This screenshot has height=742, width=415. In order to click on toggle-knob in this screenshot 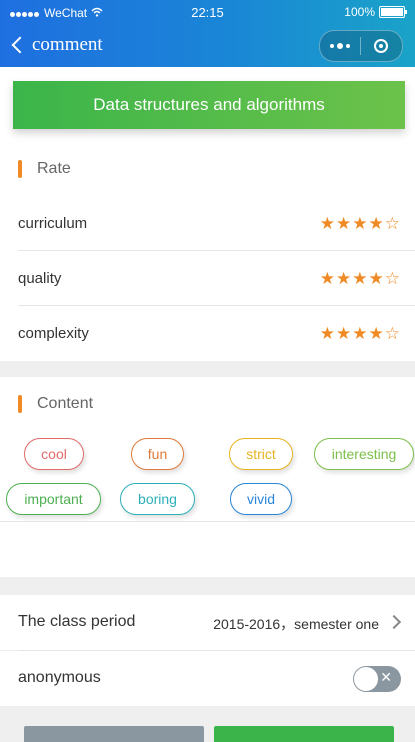, I will do `click(366, 679)`.